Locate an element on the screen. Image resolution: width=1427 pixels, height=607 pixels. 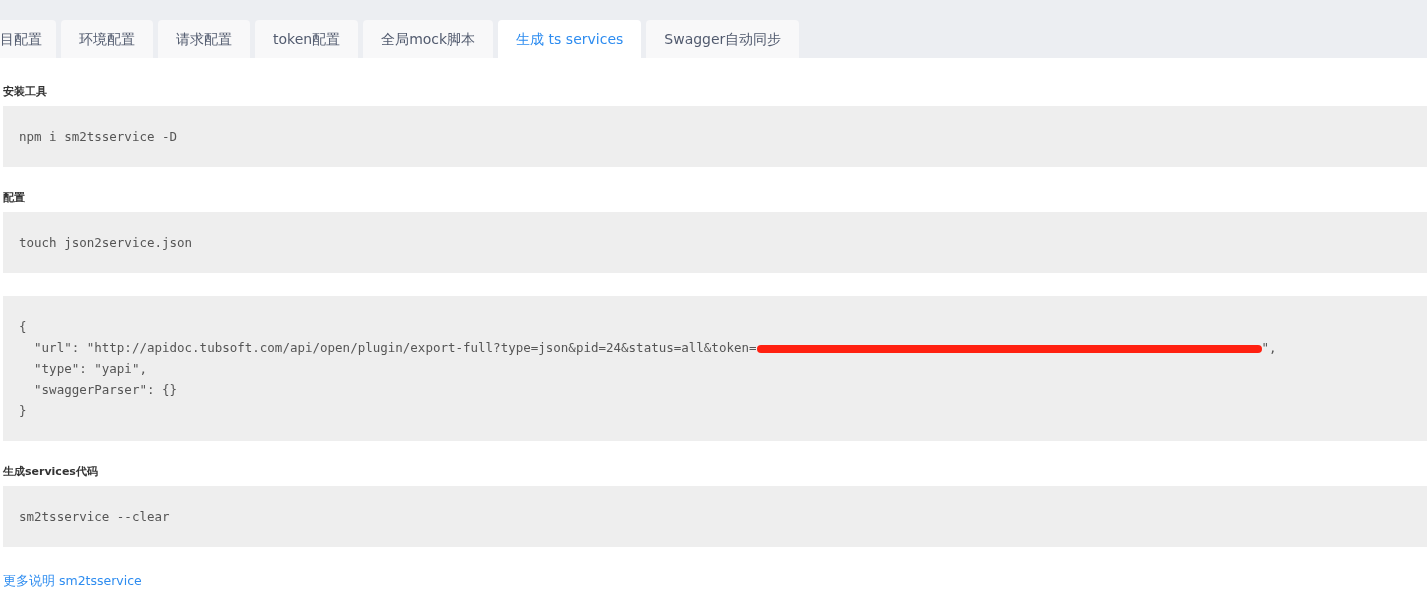
tab: 全局mock脚本 is located at coordinates (428, 39).